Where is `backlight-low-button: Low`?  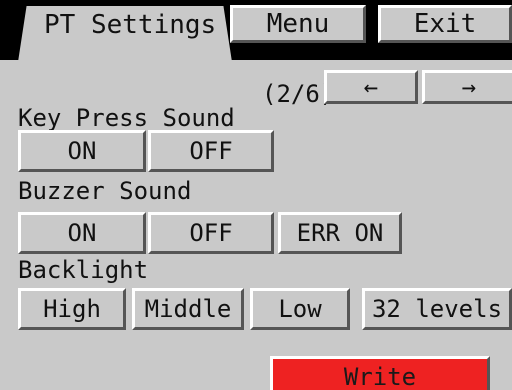 backlight-low-button: Low is located at coordinates (300, 309).